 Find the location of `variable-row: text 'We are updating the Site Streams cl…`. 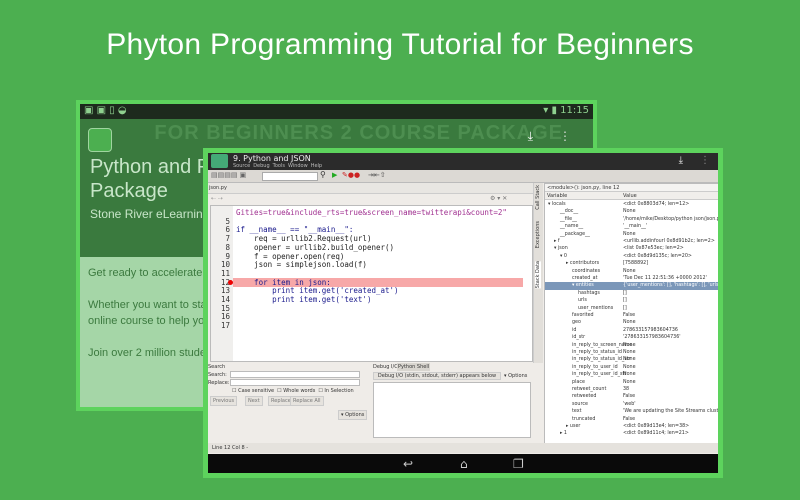

variable-row: text 'We are updating the Site Streams cl… is located at coordinates (631, 411).